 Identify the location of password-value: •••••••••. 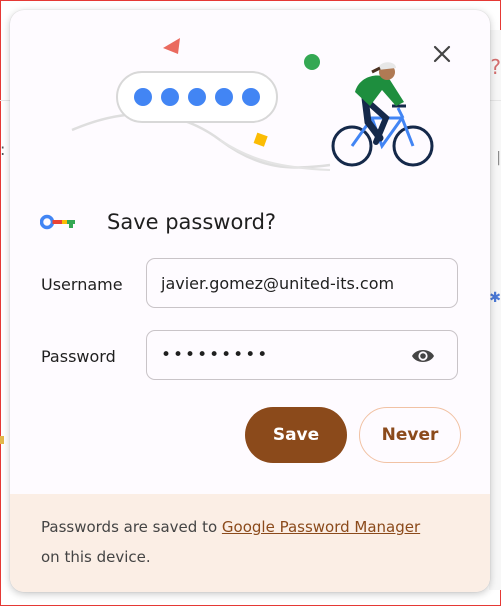
(215, 355).